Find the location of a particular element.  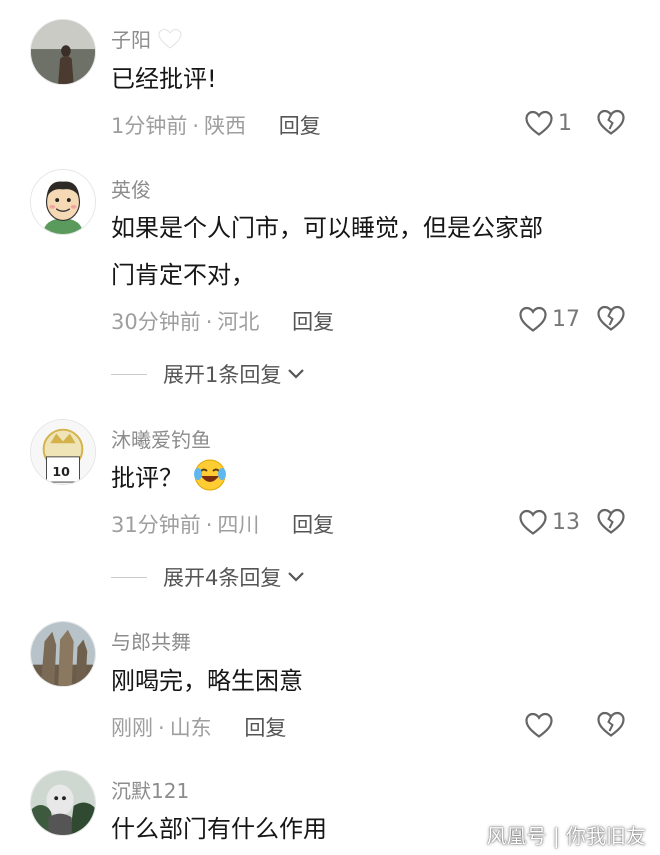

comment-text: 刚喝完，略生困意 is located at coordinates (366, 681).